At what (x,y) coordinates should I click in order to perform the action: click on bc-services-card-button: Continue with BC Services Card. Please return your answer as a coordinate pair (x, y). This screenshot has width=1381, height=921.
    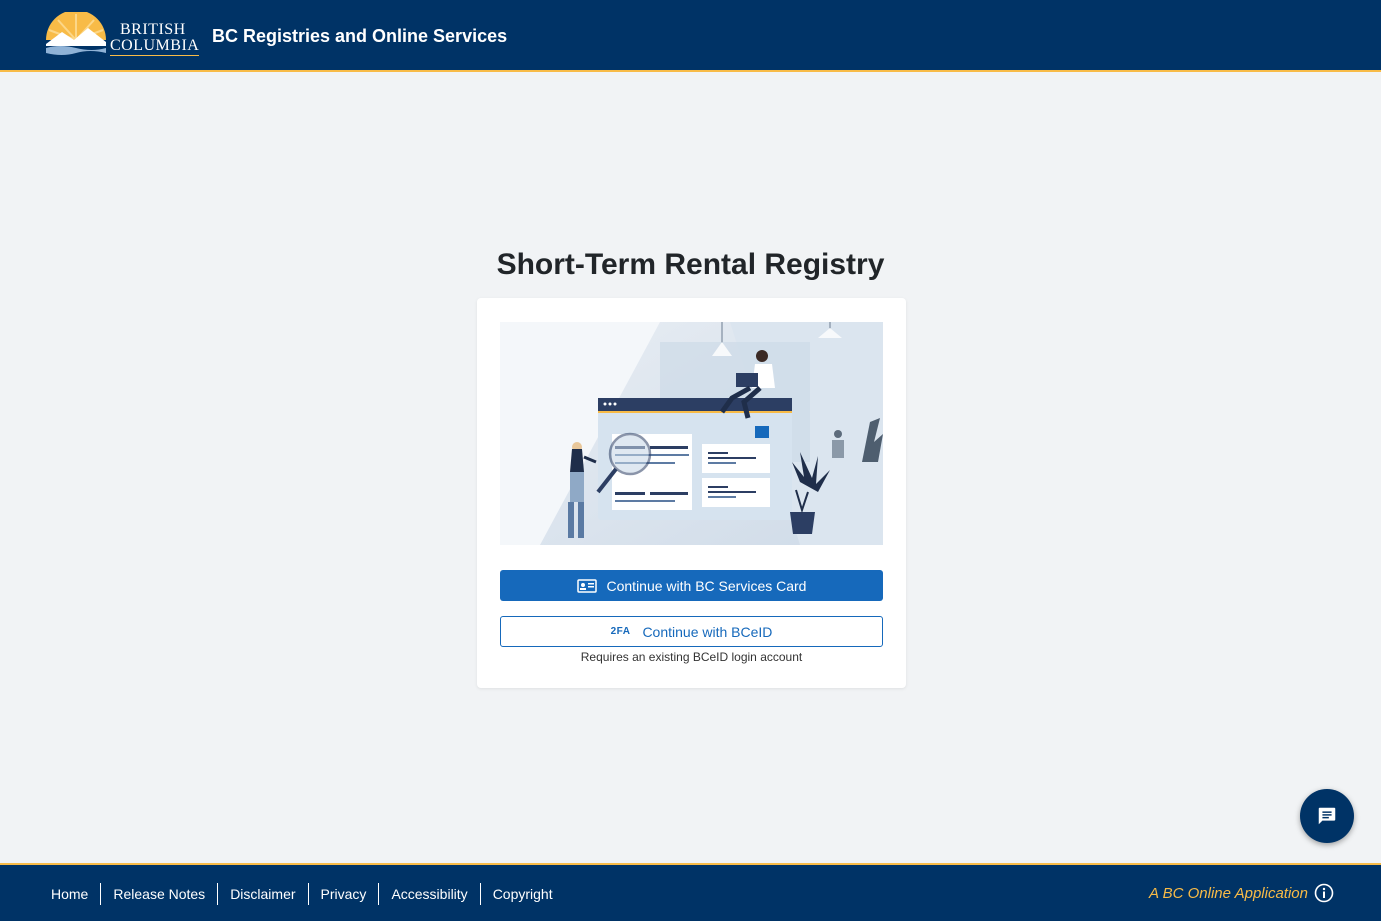
    Looking at the image, I should click on (691, 585).